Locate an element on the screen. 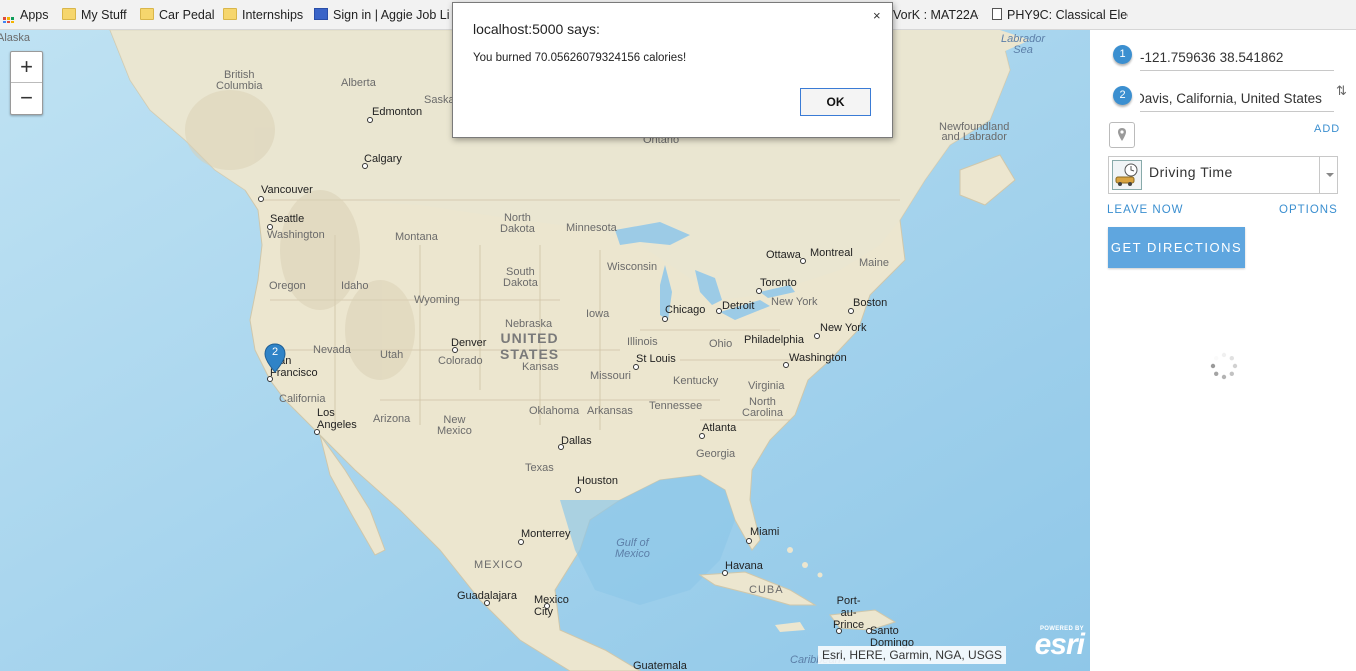 This screenshot has height=671, width=1356. region-label: Maine is located at coordinates (874, 263).